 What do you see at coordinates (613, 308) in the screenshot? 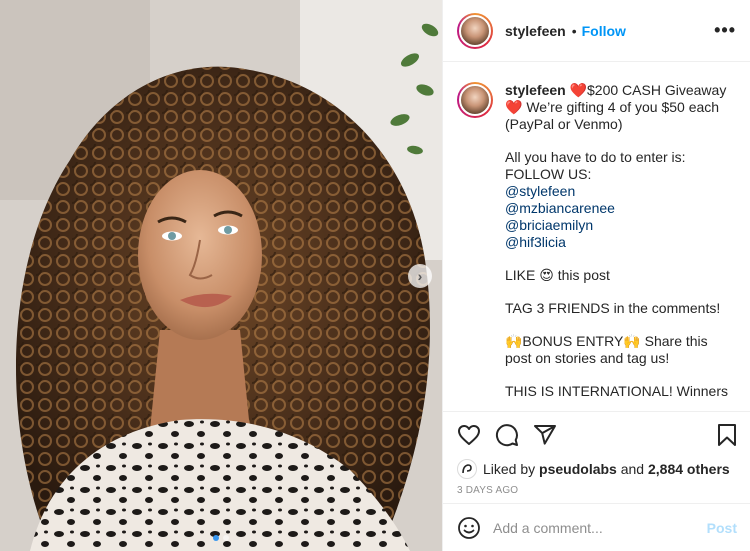
I see `caption-tag-line: TAG 3 FRIENDS in the comments!` at bounding box center [613, 308].